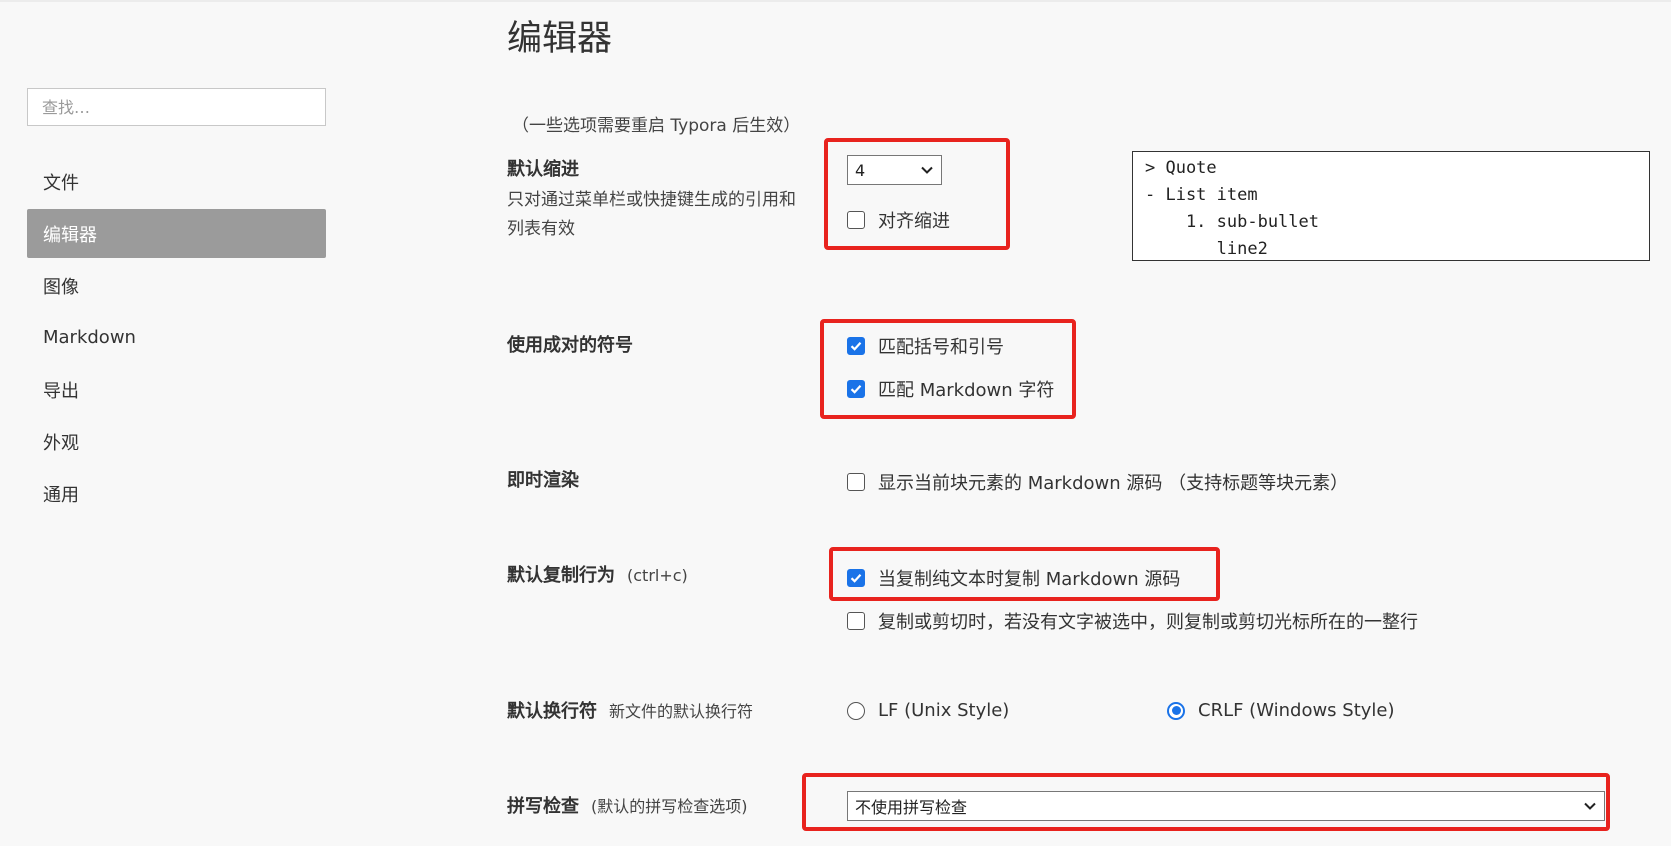  I want to click on copy-label-text: 默认复制行为, so click(561, 575).